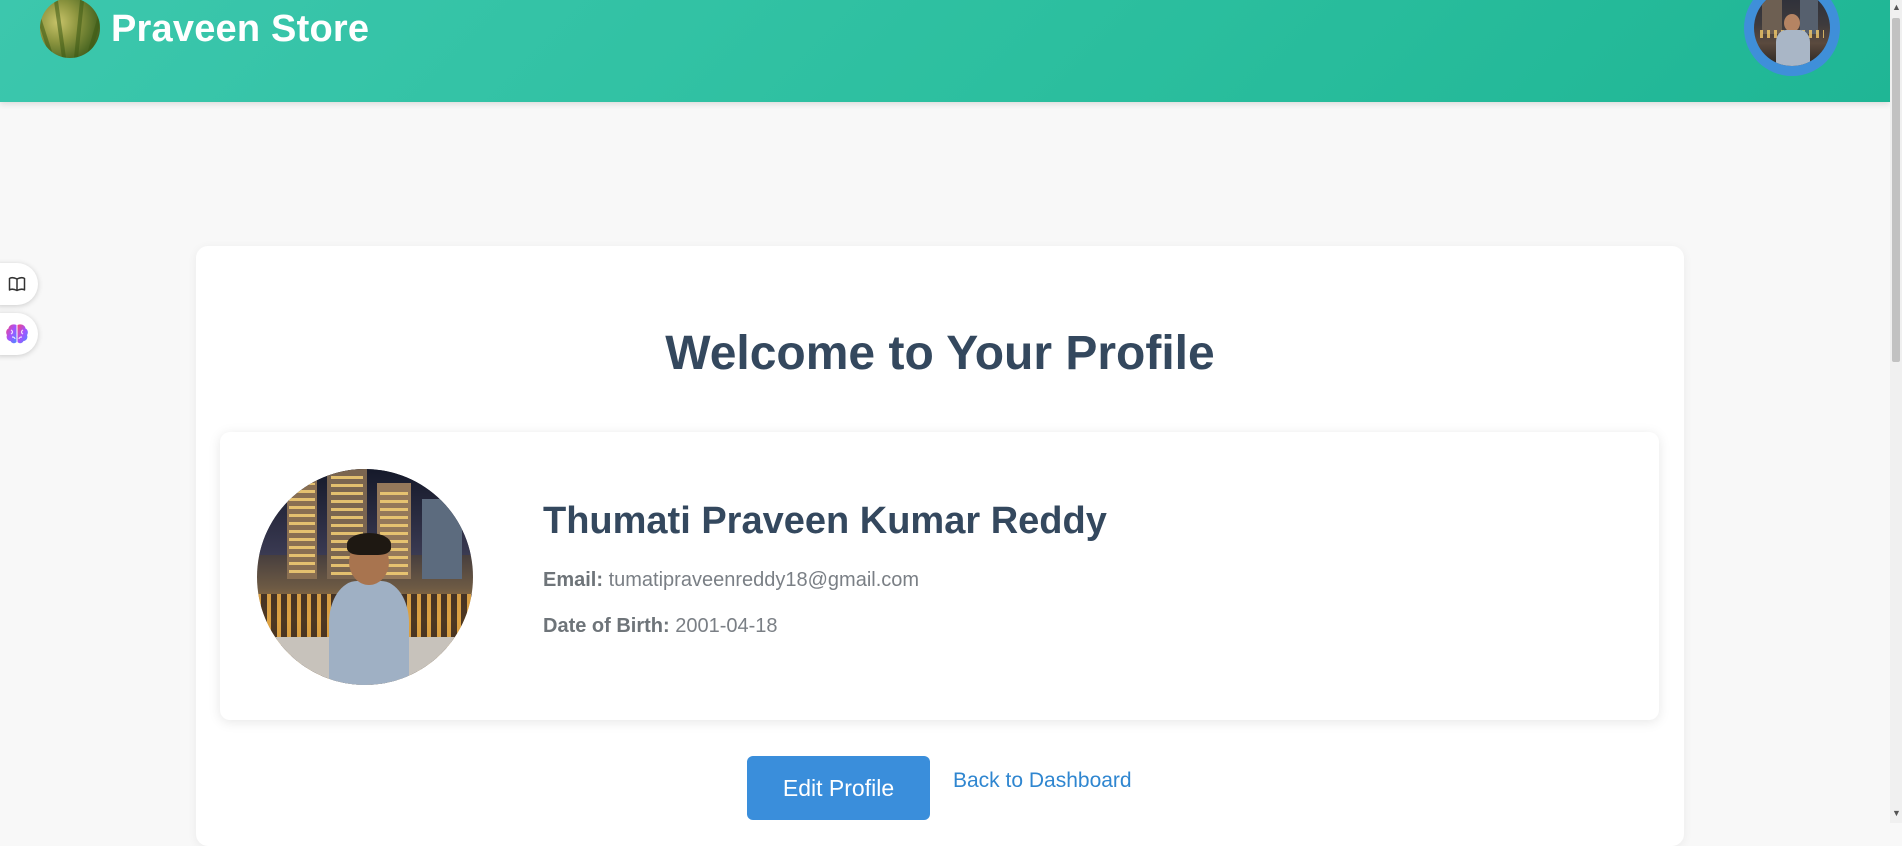 The height and width of the screenshot is (846, 1902). What do you see at coordinates (365, 577) in the screenshot?
I see `profile-photo` at bounding box center [365, 577].